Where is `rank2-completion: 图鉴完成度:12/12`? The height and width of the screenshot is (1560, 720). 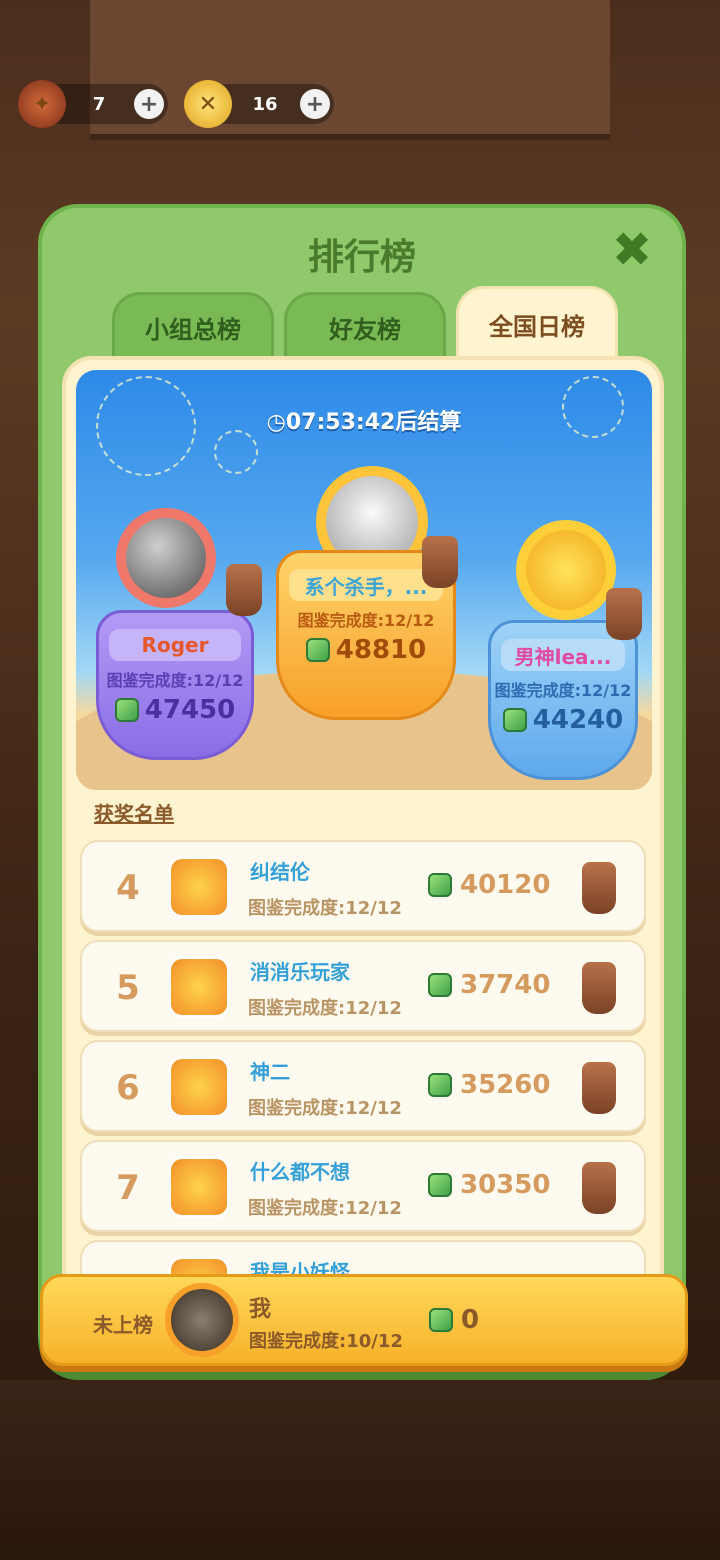
rank2-completion: 图鉴完成度:12/12 is located at coordinates (175, 680).